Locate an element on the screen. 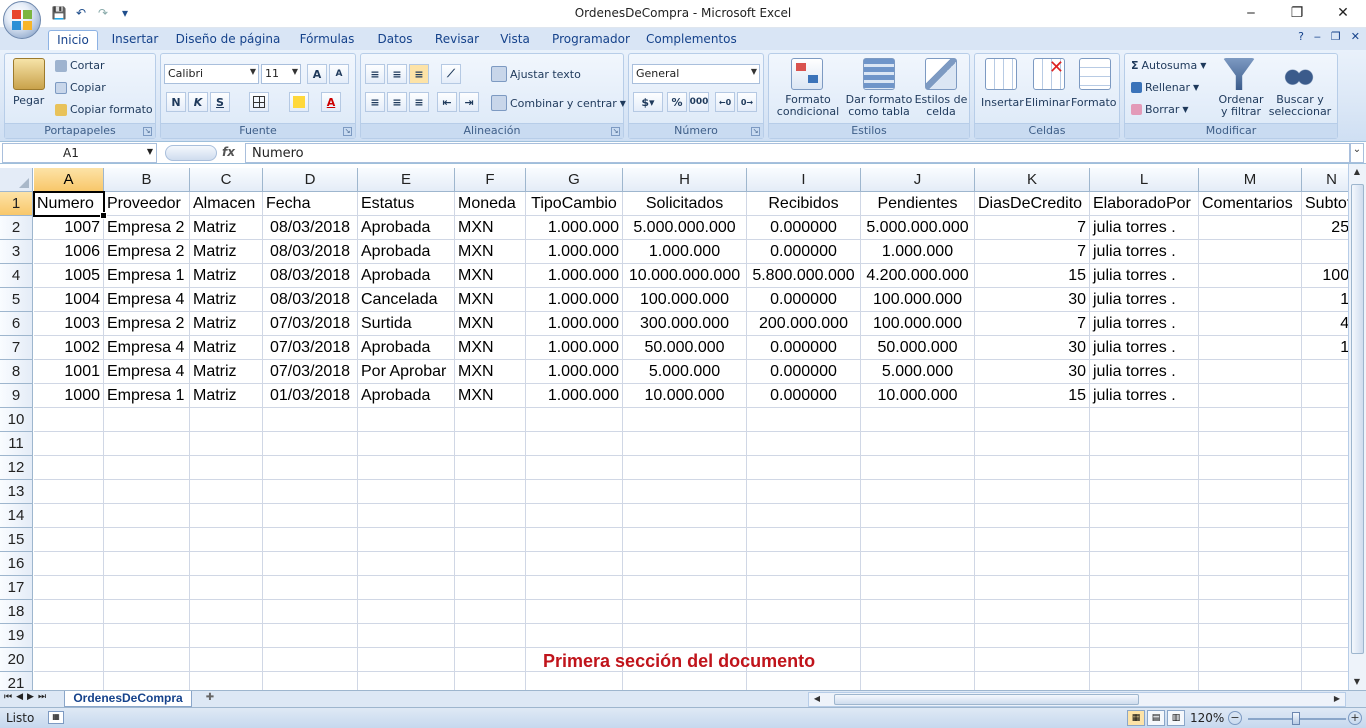  table-cell: 7 is located at coordinates (1032, 324).